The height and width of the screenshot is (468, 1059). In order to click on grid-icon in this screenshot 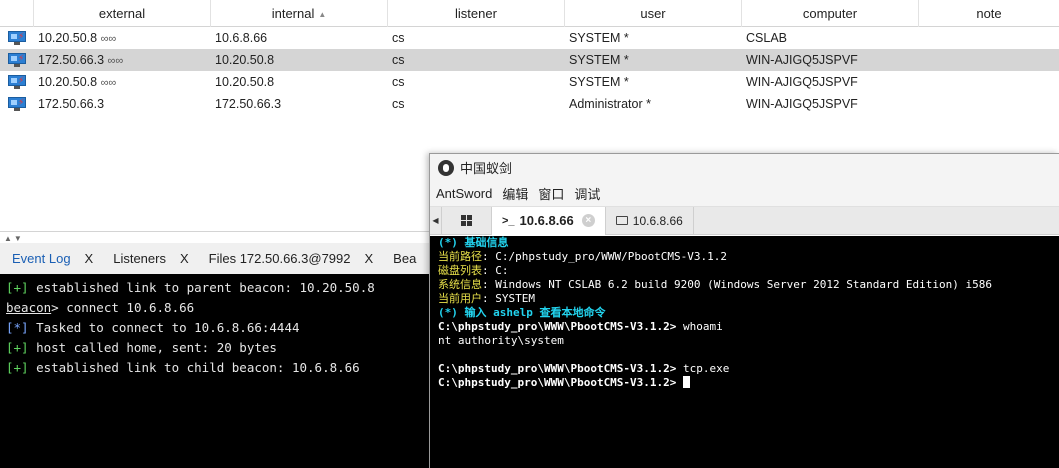, I will do `click(466, 220)`.